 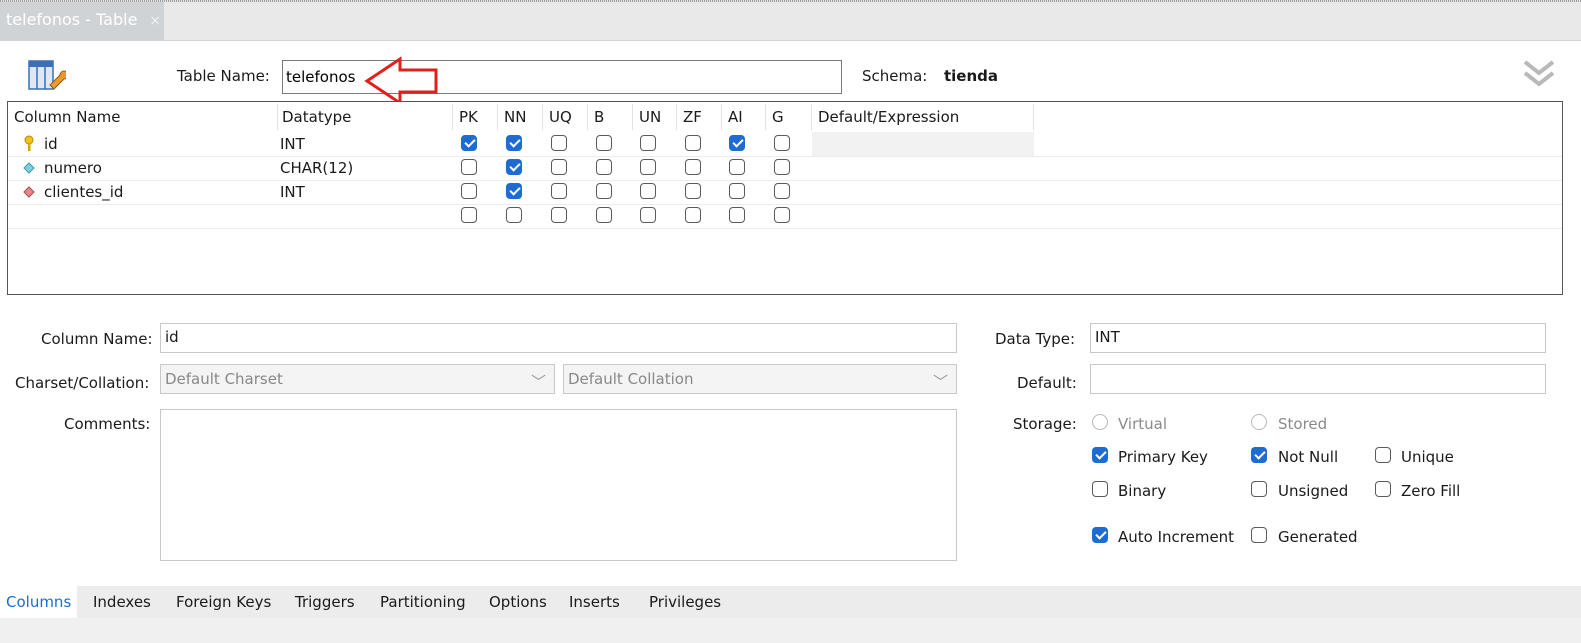 What do you see at coordinates (224, 379) in the screenshot?
I see `charset-value: Default Charset` at bounding box center [224, 379].